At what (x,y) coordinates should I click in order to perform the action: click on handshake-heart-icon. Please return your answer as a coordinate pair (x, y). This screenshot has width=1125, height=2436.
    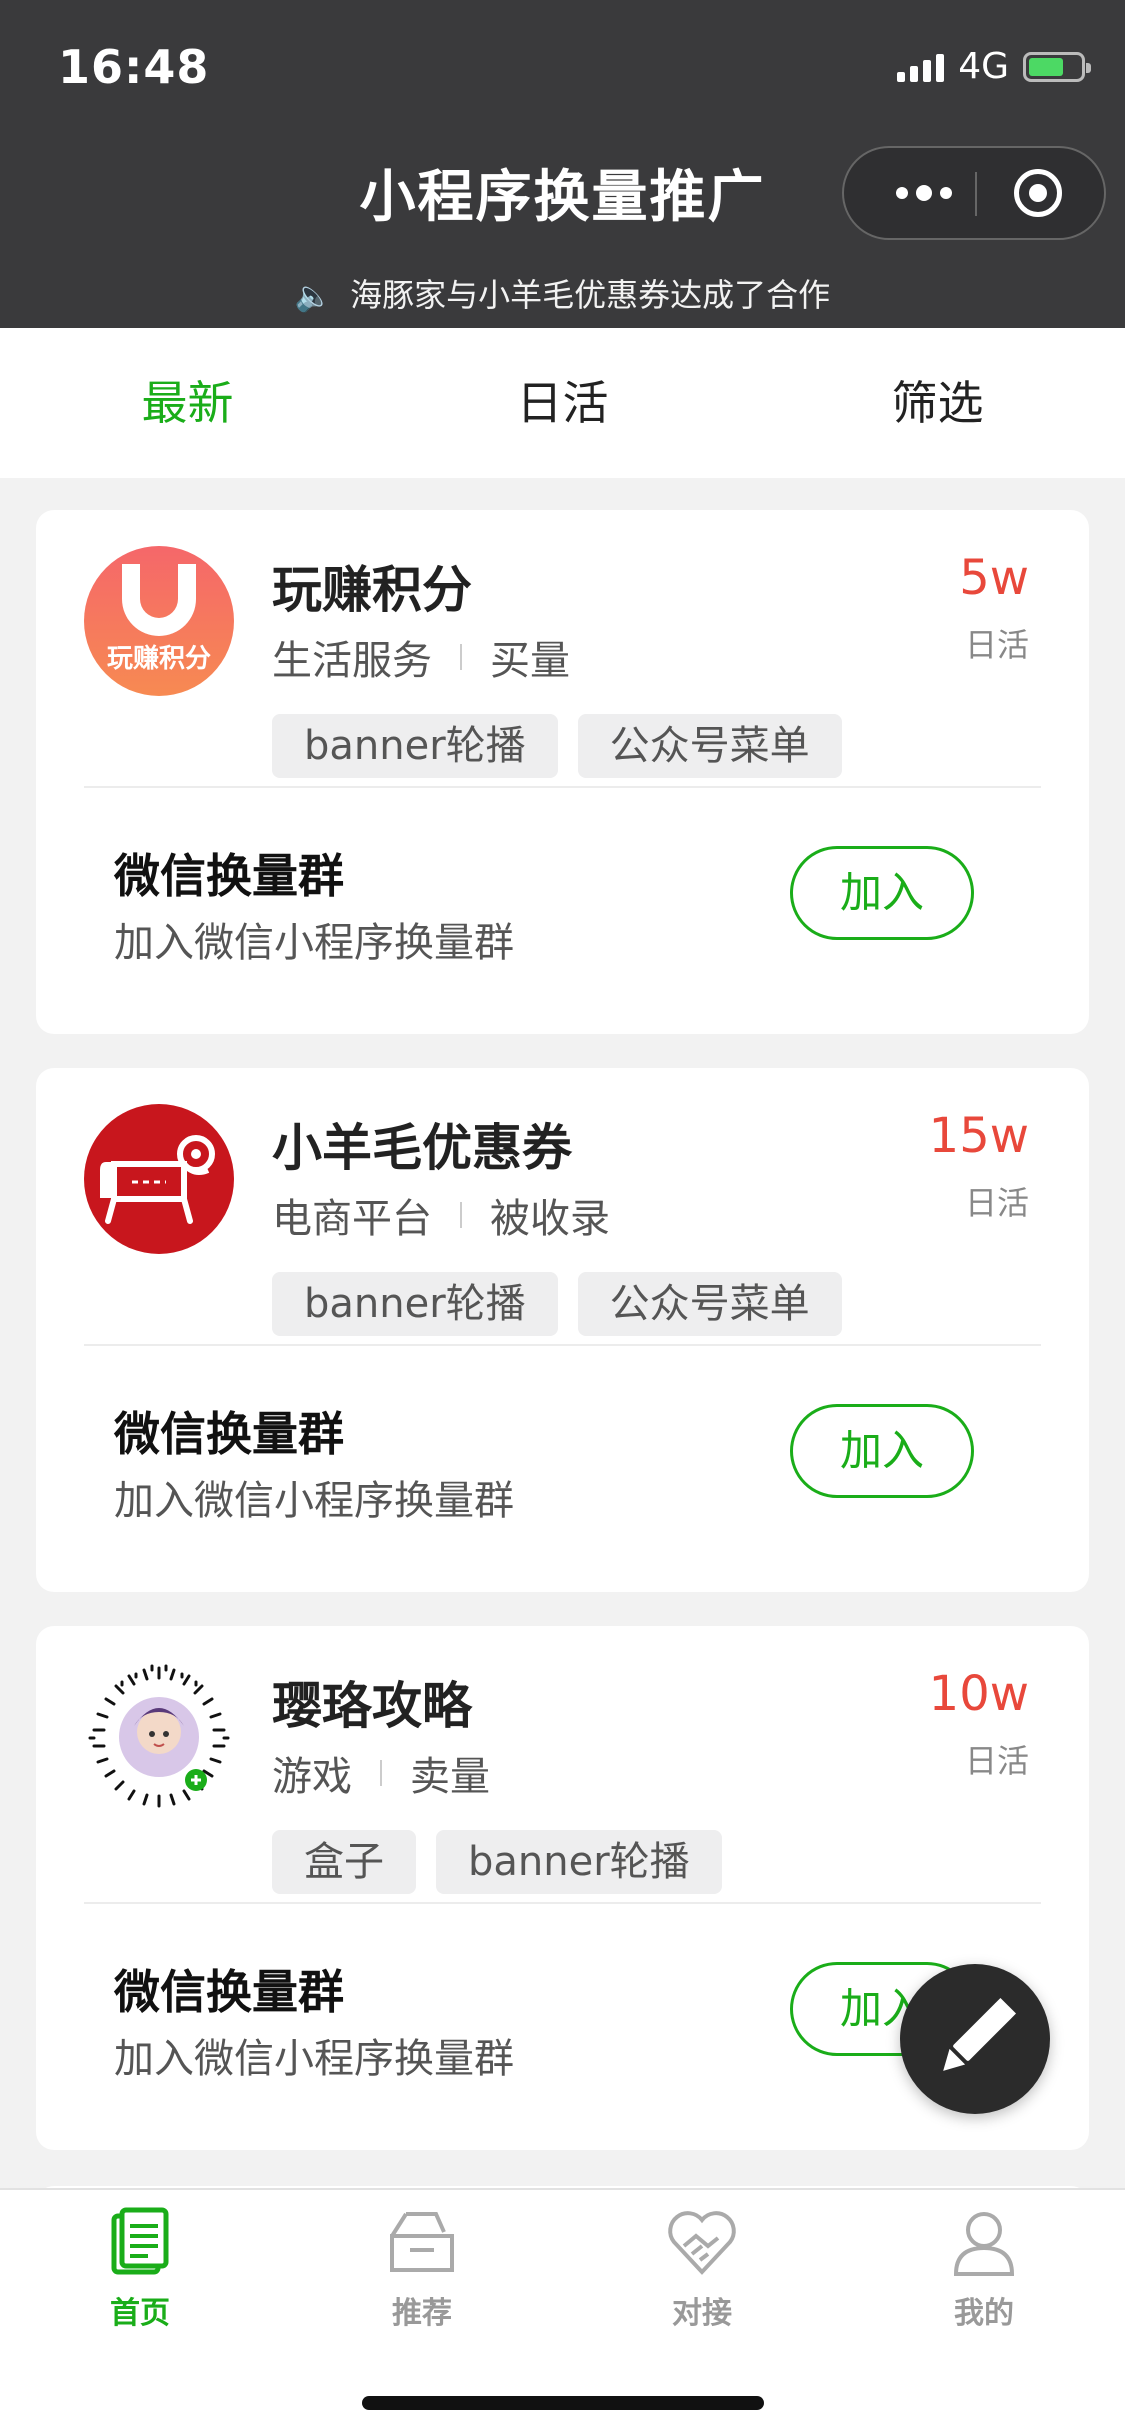
    Looking at the image, I should click on (702, 2243).